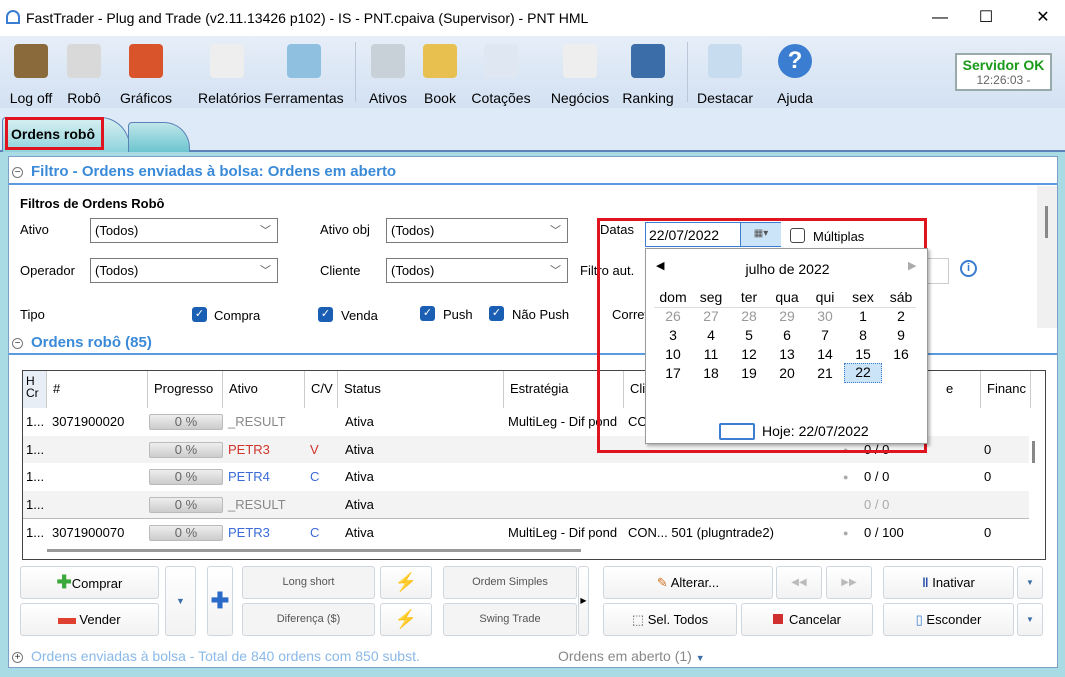 The height and width of the screenshot is (677, 1065). Describe the element at coordinates (421, 389) in the screenshot. I see `col-header-status: Status` at that location.